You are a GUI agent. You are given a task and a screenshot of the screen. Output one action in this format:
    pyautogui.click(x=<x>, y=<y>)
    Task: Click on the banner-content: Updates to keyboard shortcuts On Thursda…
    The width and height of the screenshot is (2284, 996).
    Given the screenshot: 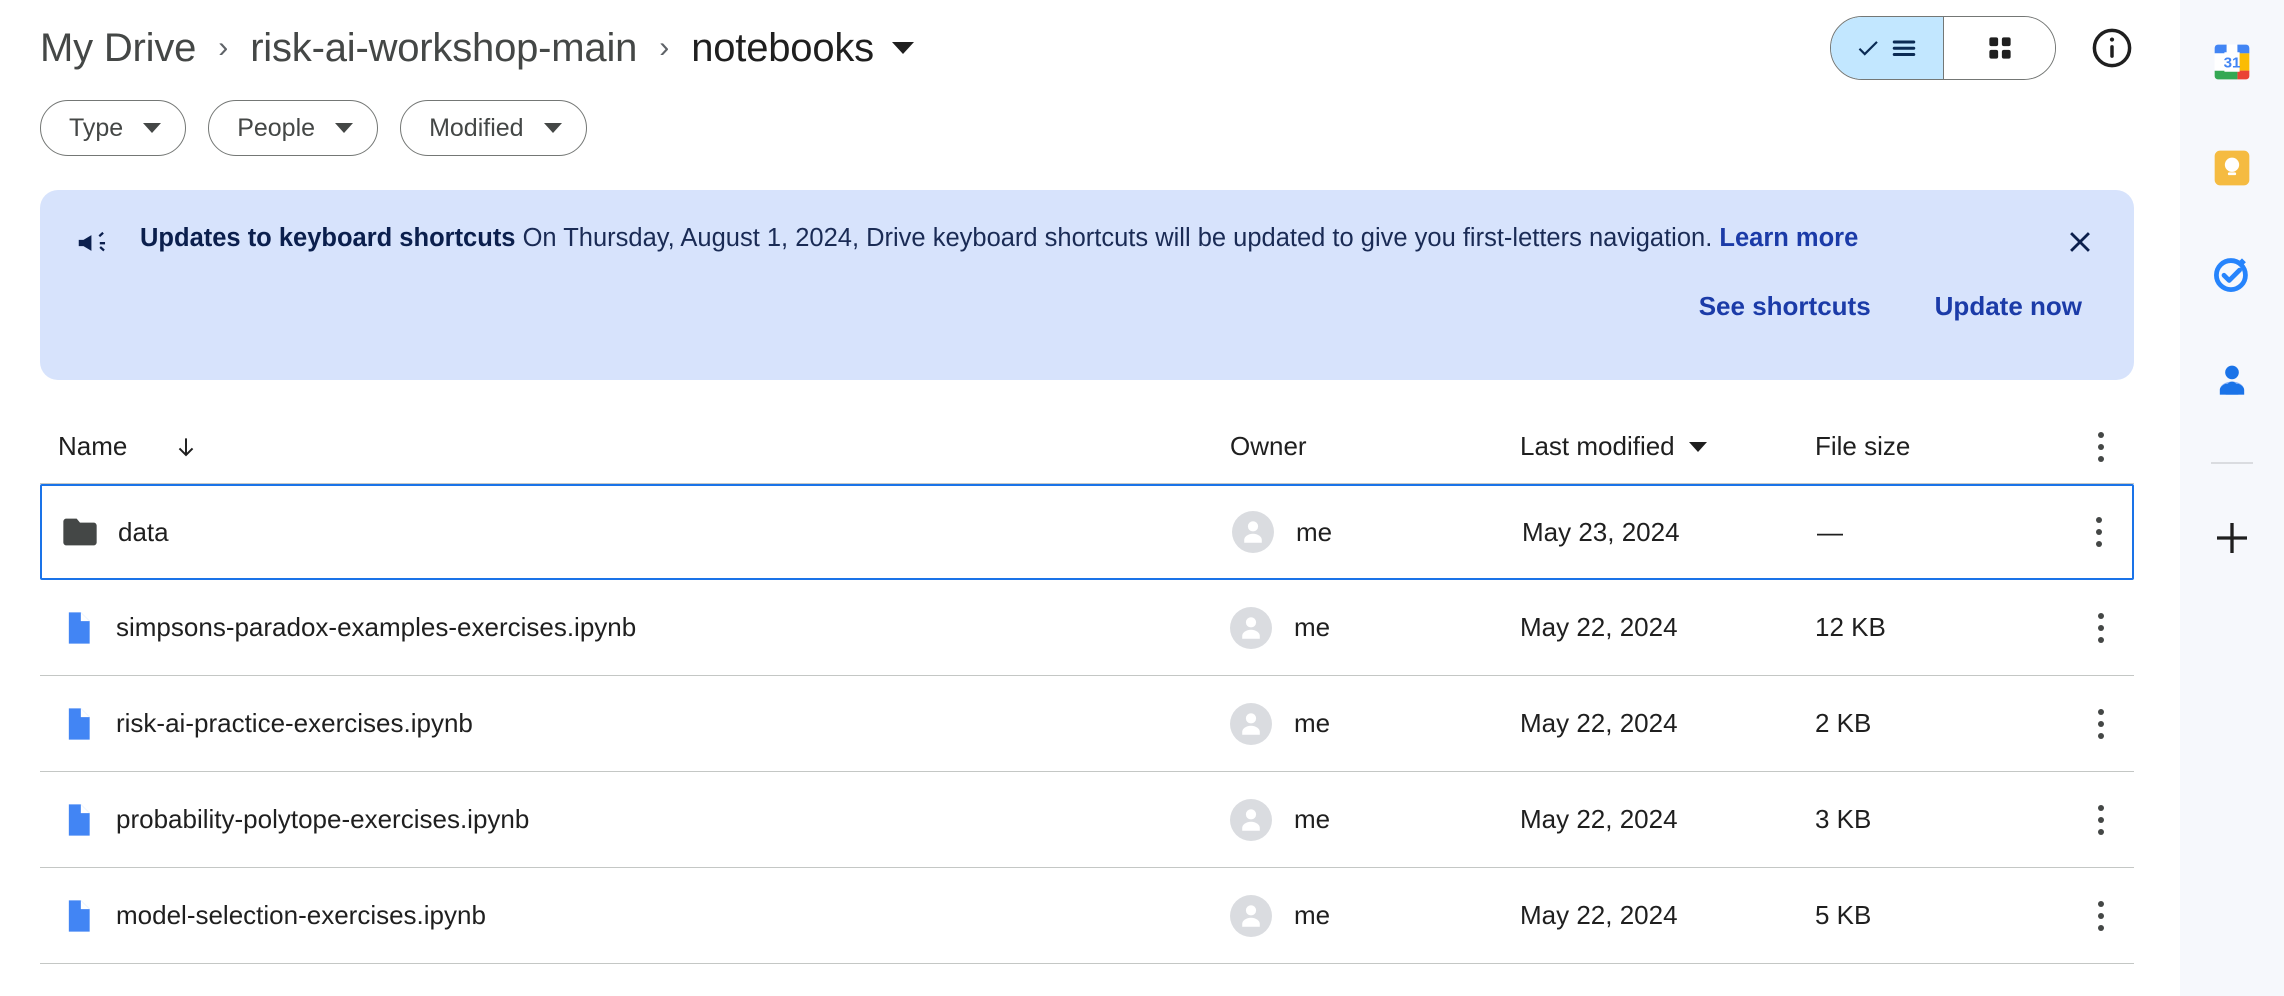 What is the action you would take?
    pyautogui.click(x=1087, y=243)
    